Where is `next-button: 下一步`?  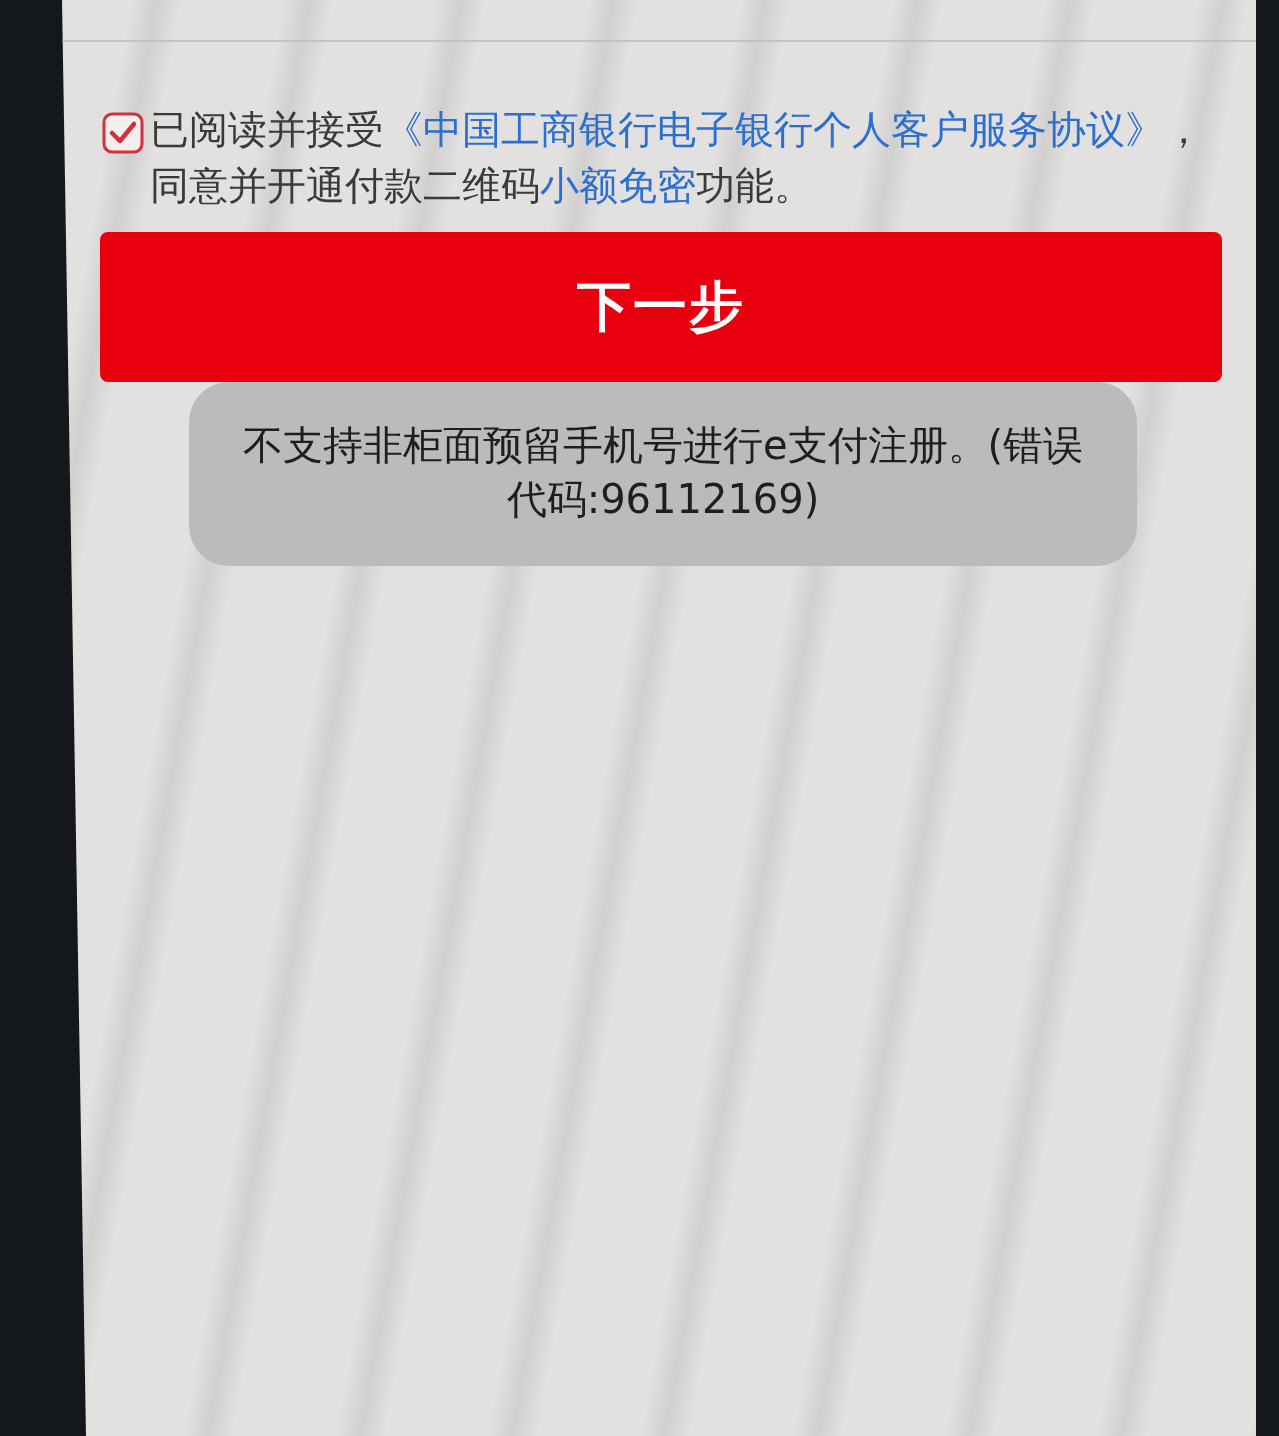
next-button: 下一步 is located at coordinates (661, 307).